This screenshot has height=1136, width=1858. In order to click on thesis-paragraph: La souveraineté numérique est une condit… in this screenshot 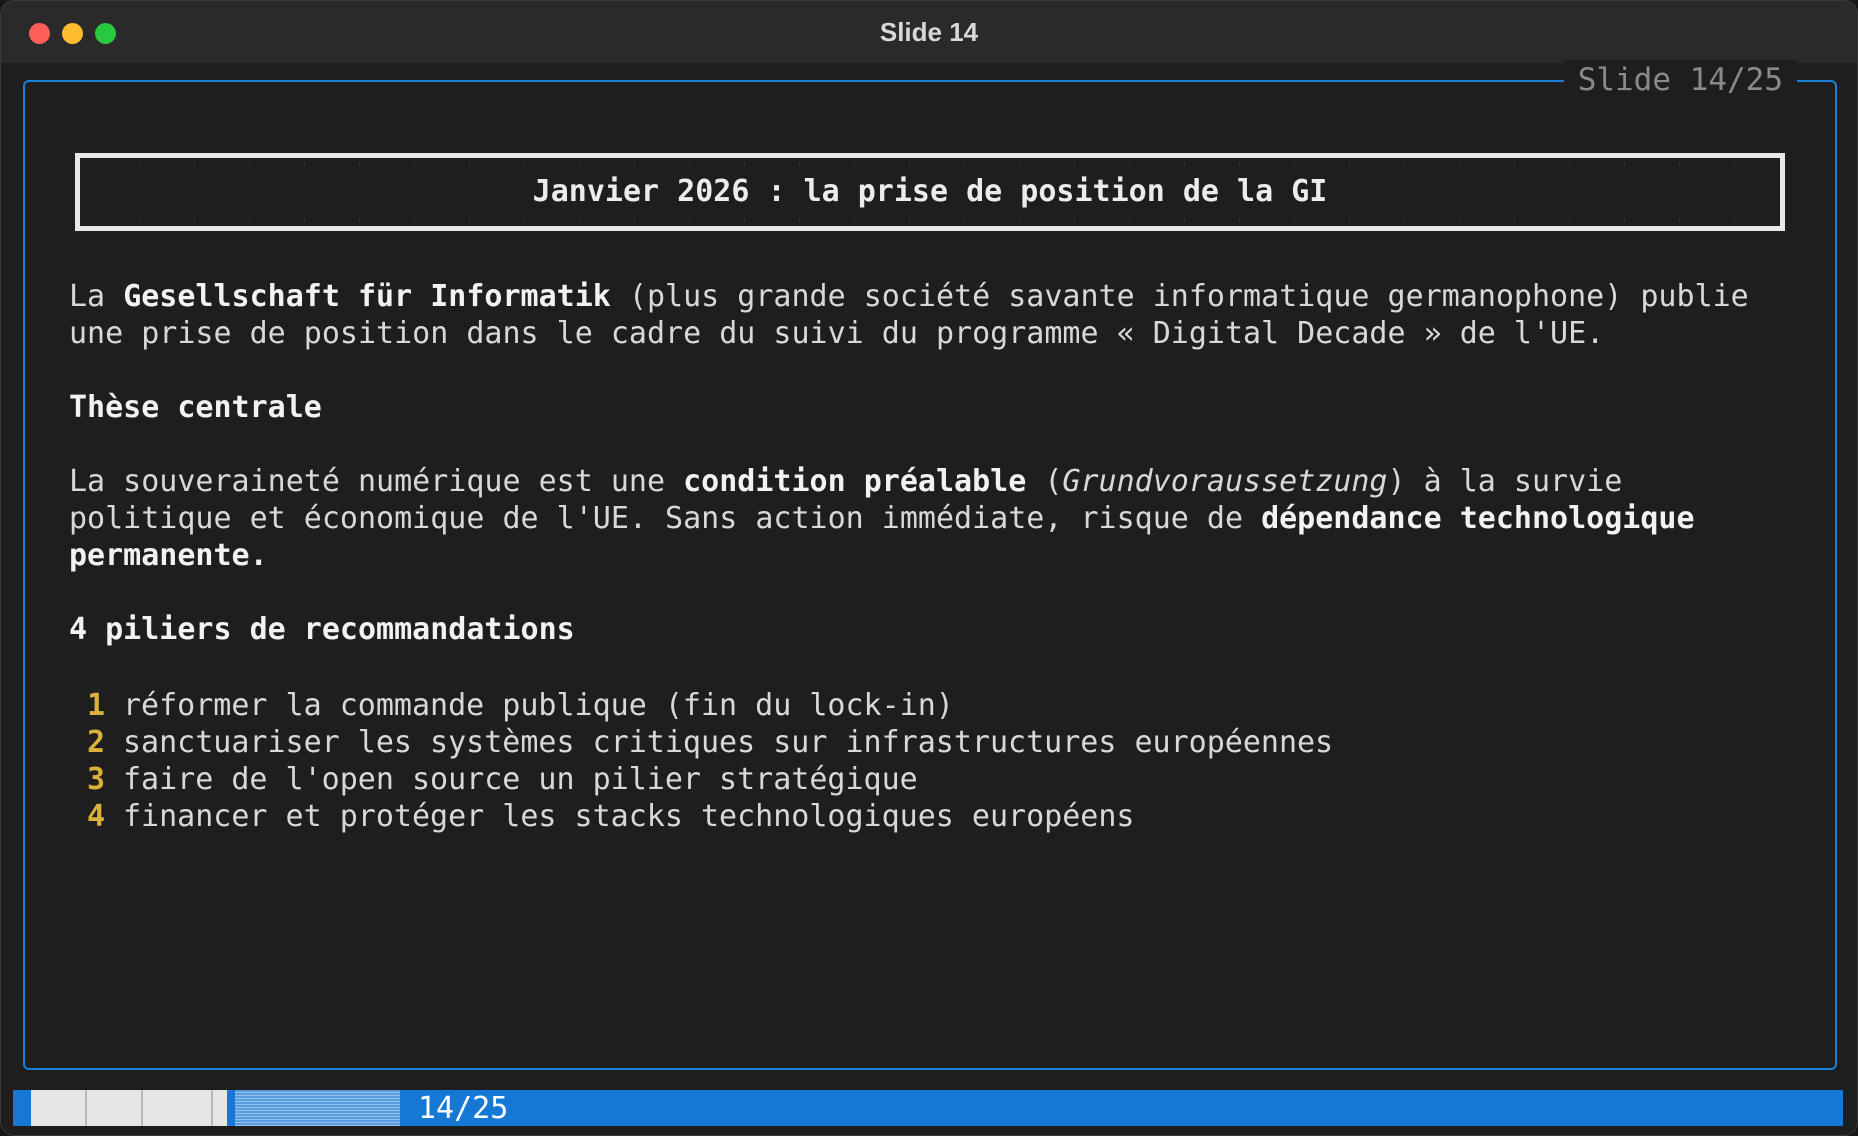, I will do `click(929, 518)`.